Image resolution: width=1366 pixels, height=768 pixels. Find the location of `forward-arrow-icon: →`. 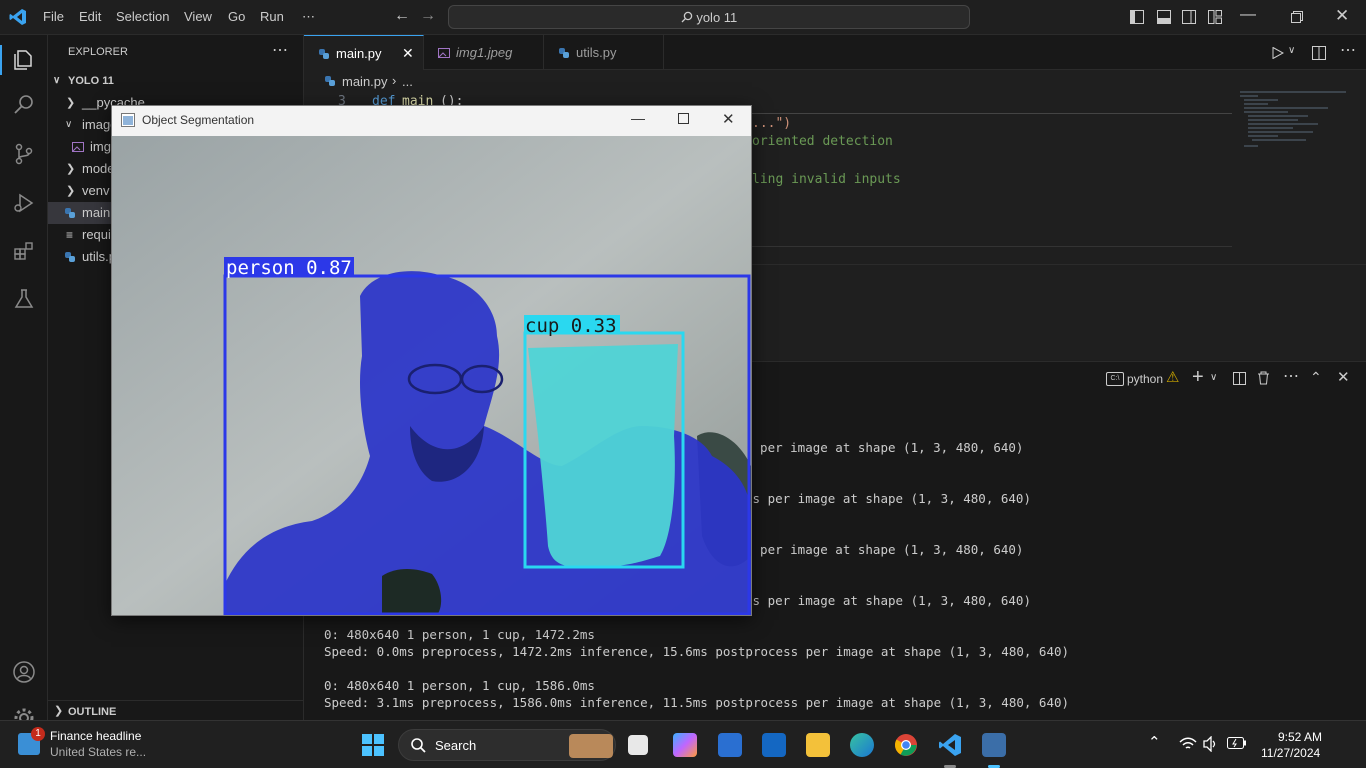

forward-arrow-icon: → is located at coordinates (428, 16).